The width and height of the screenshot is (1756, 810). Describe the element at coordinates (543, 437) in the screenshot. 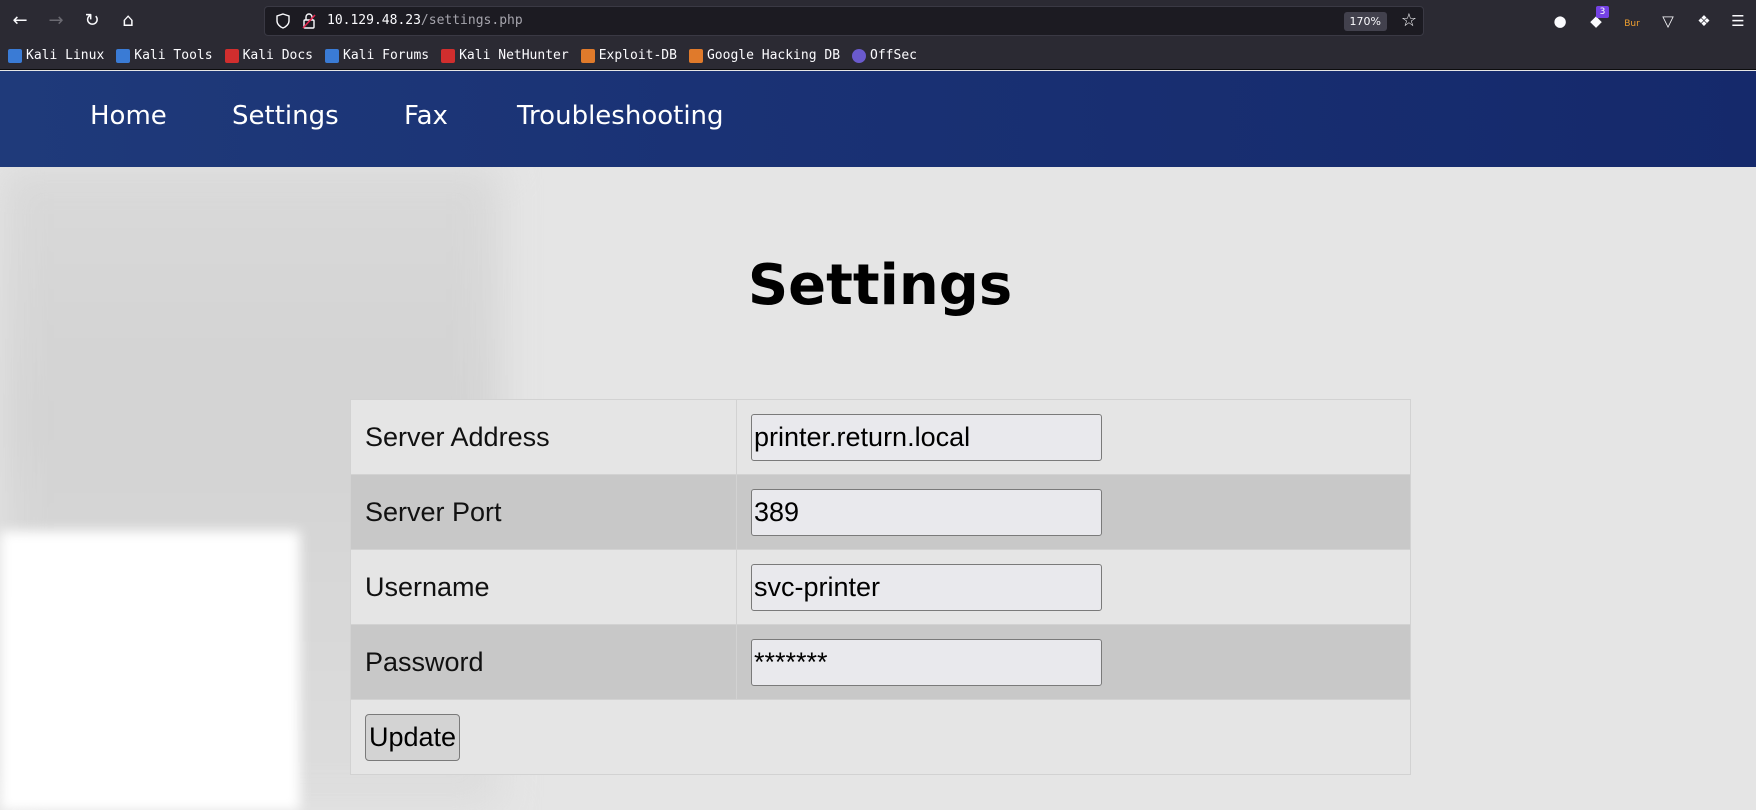

I see `server-address-label: Server Address` at that location.